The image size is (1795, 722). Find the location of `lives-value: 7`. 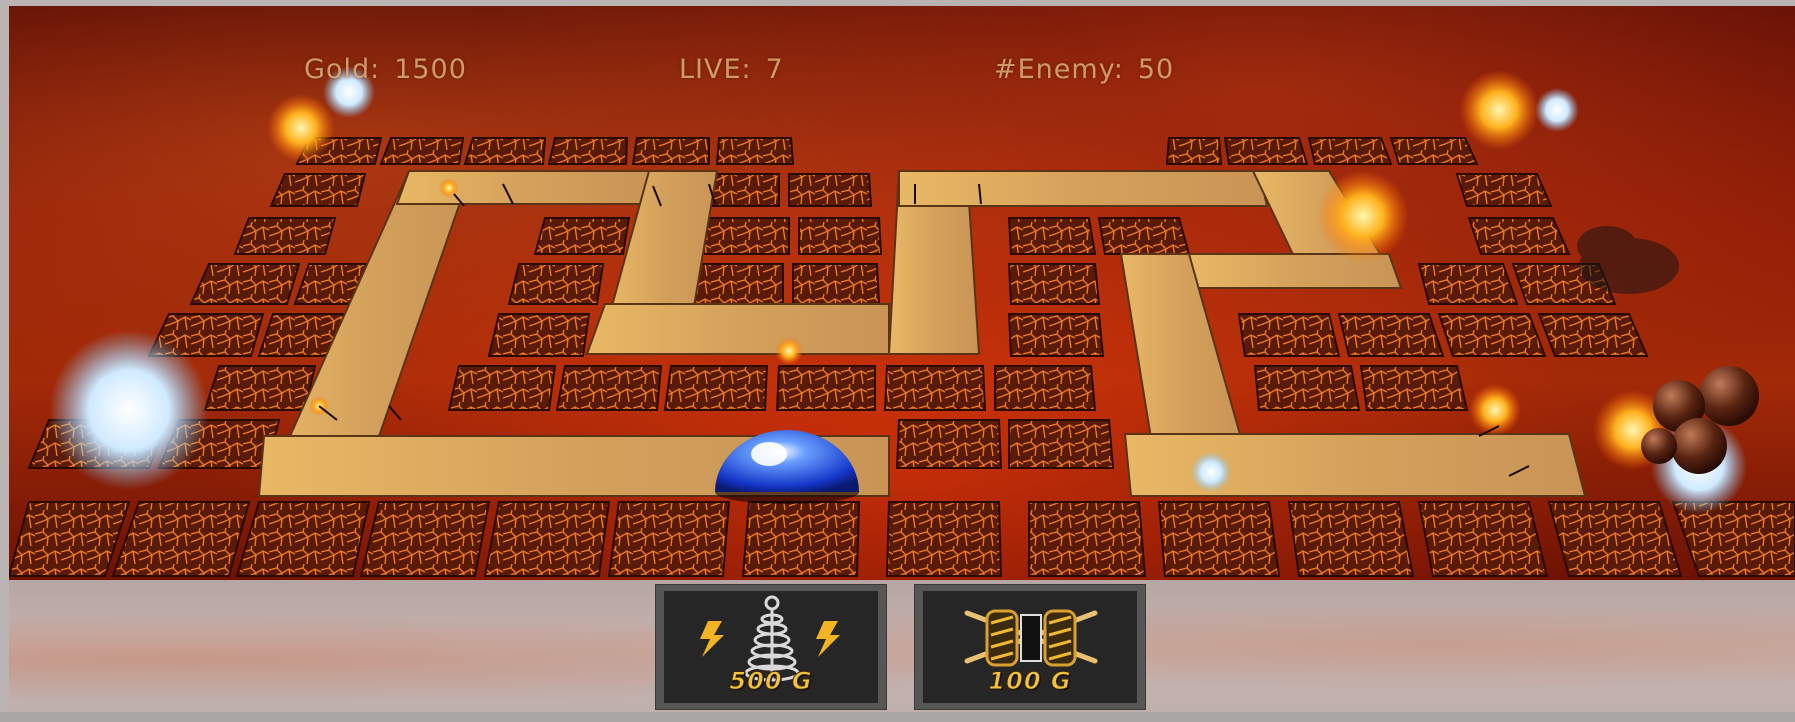

lives-value: 7 is located at coordinates (774, 69).